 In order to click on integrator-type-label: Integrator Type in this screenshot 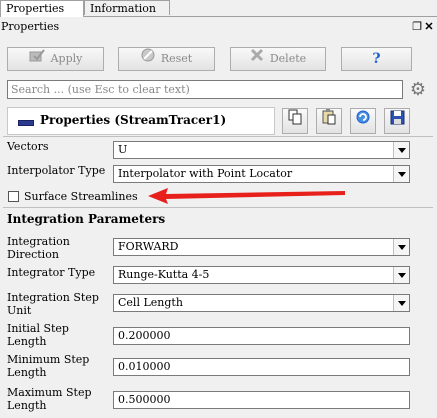, I will do `click(51, 272)`.